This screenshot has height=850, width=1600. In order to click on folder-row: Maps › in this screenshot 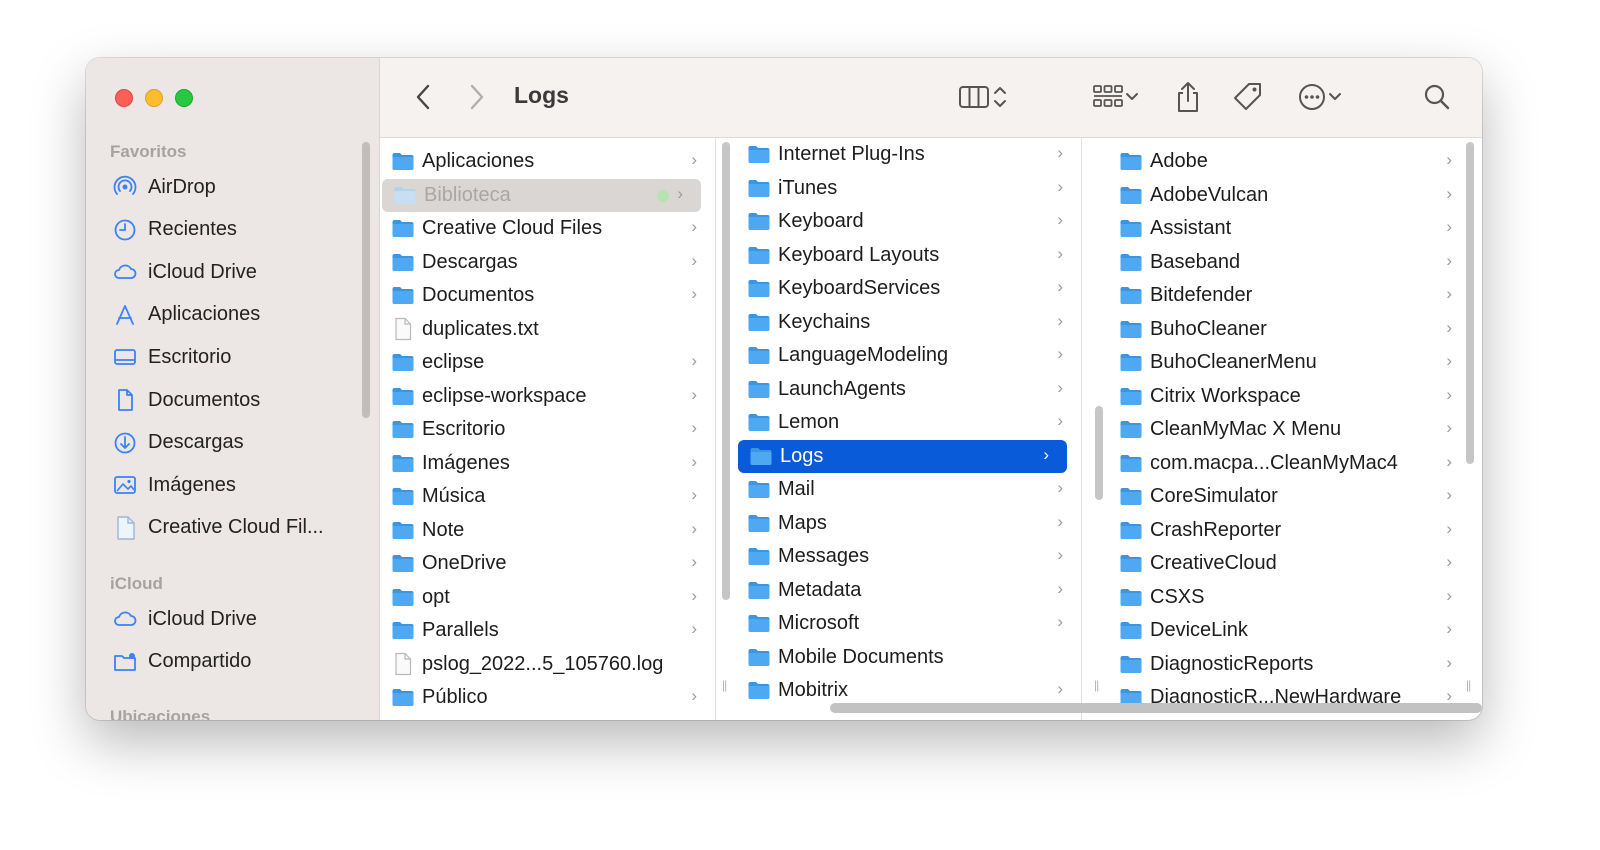, I will do `click(908, 523)`.